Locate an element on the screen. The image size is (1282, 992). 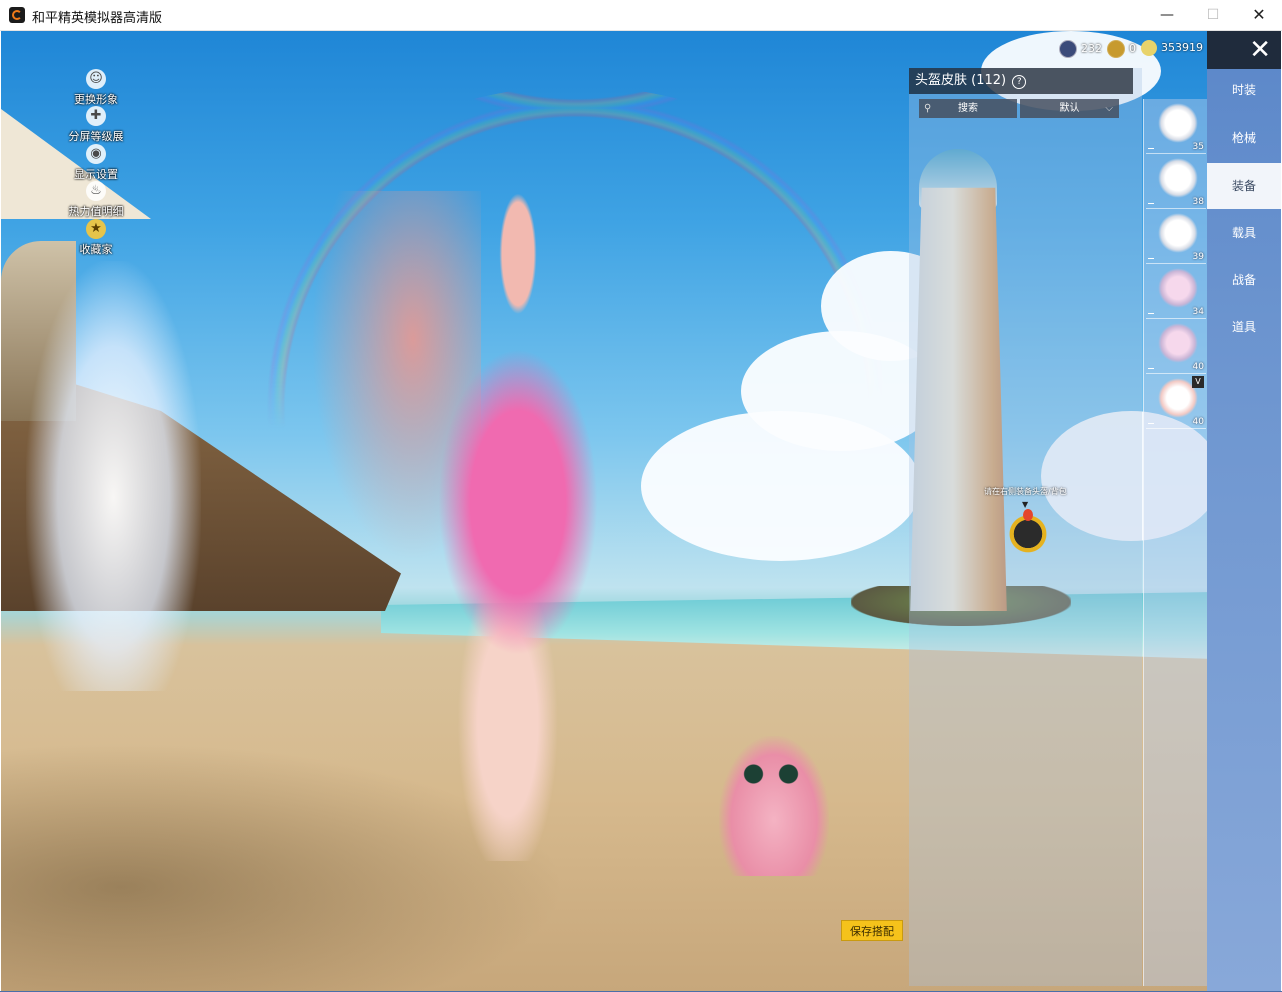
tab-vehicles: 载具 is located at coordinates (1244, 233).